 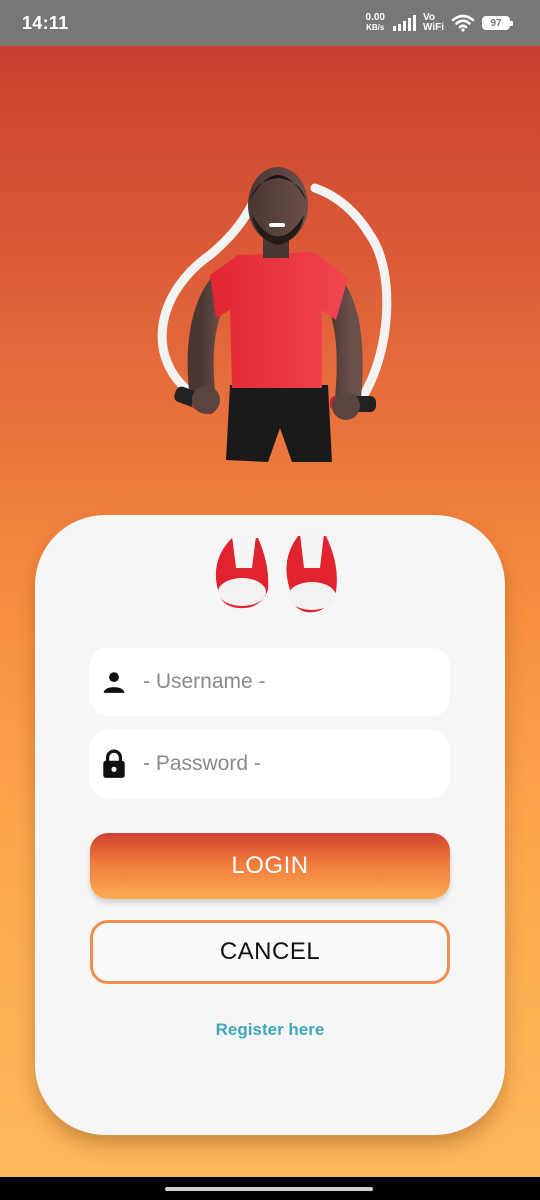 I want to click on battery-icon: 97, so click(x=497, y=23).